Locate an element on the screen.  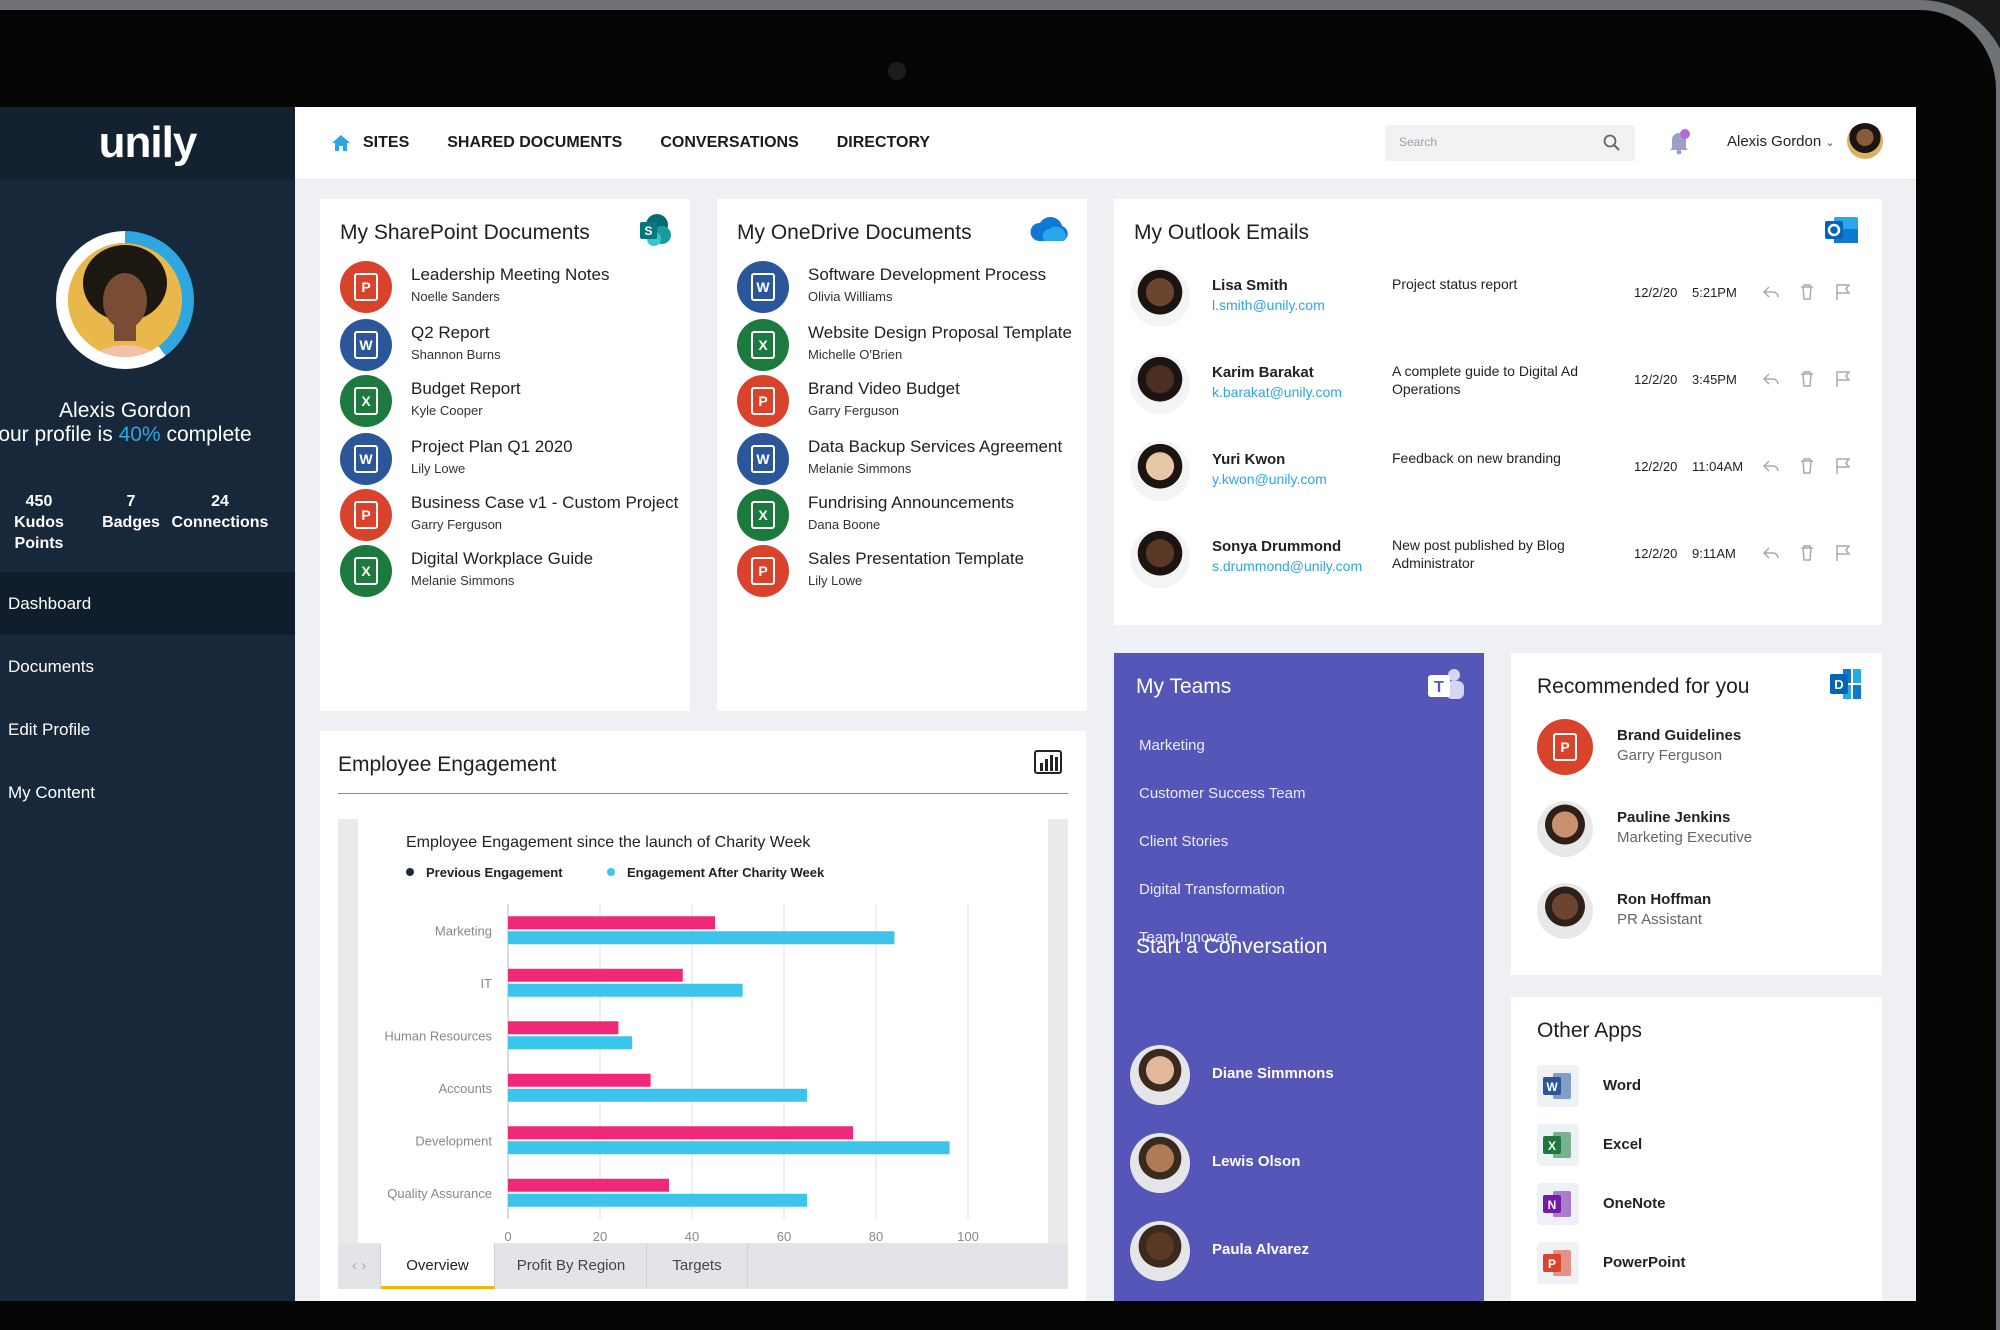
document-title: Leadership Meeting Notes is located at coordinates (510, 274).